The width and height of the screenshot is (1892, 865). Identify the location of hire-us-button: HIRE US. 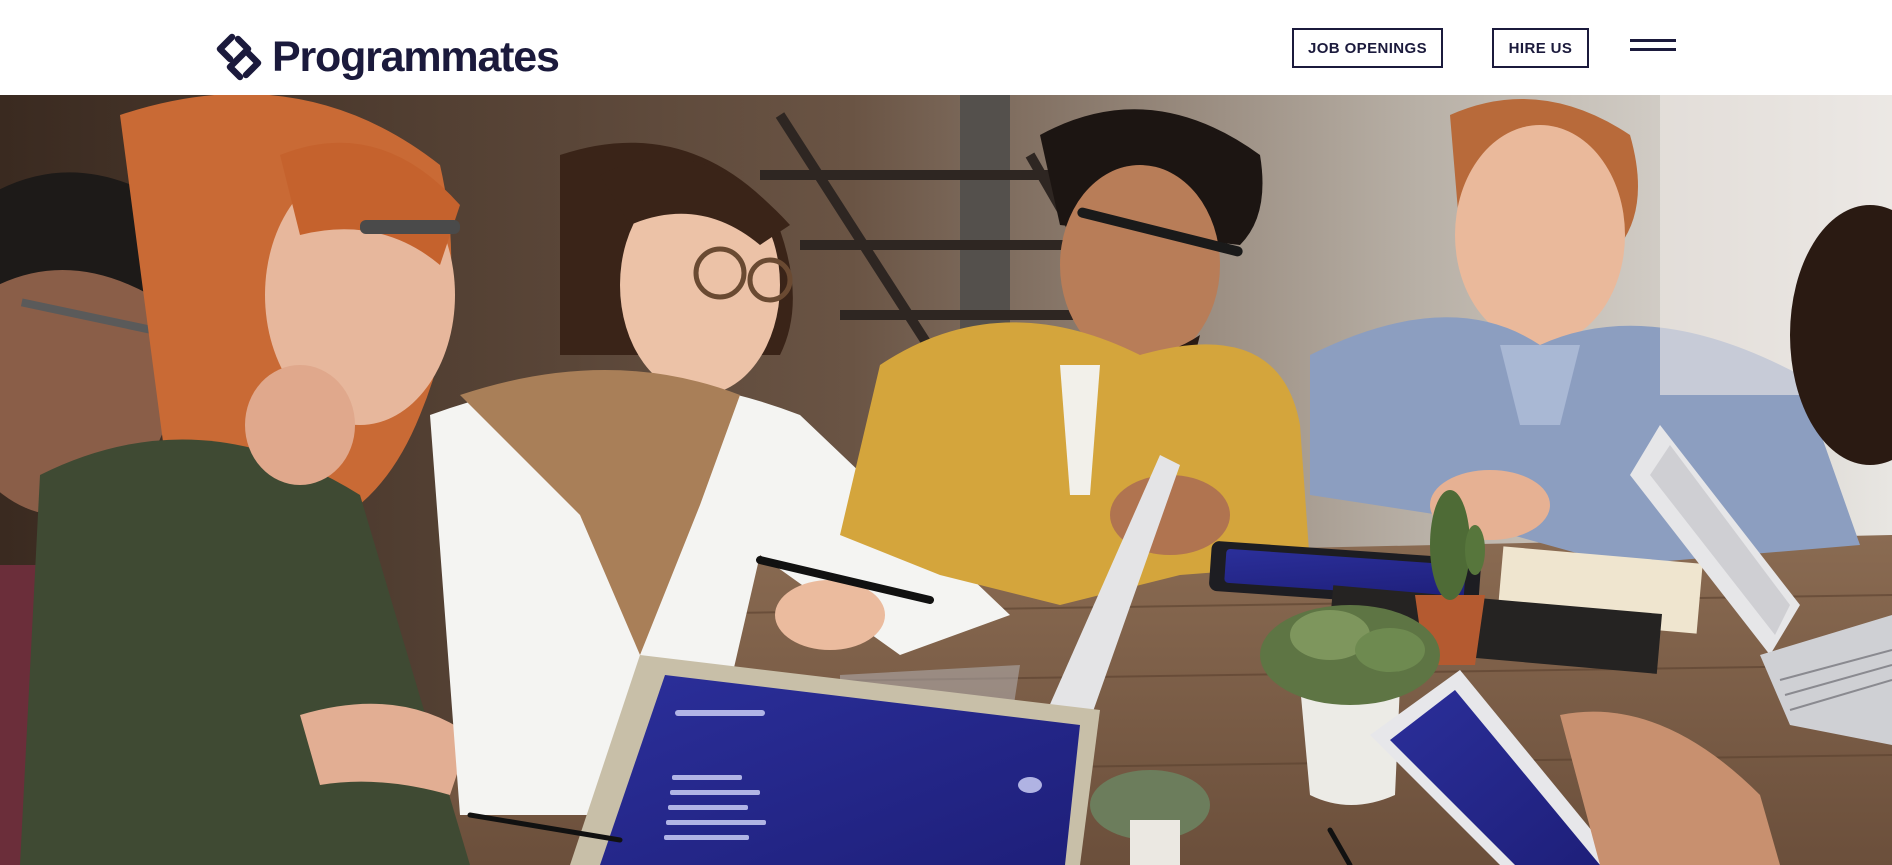
(1540, 48).